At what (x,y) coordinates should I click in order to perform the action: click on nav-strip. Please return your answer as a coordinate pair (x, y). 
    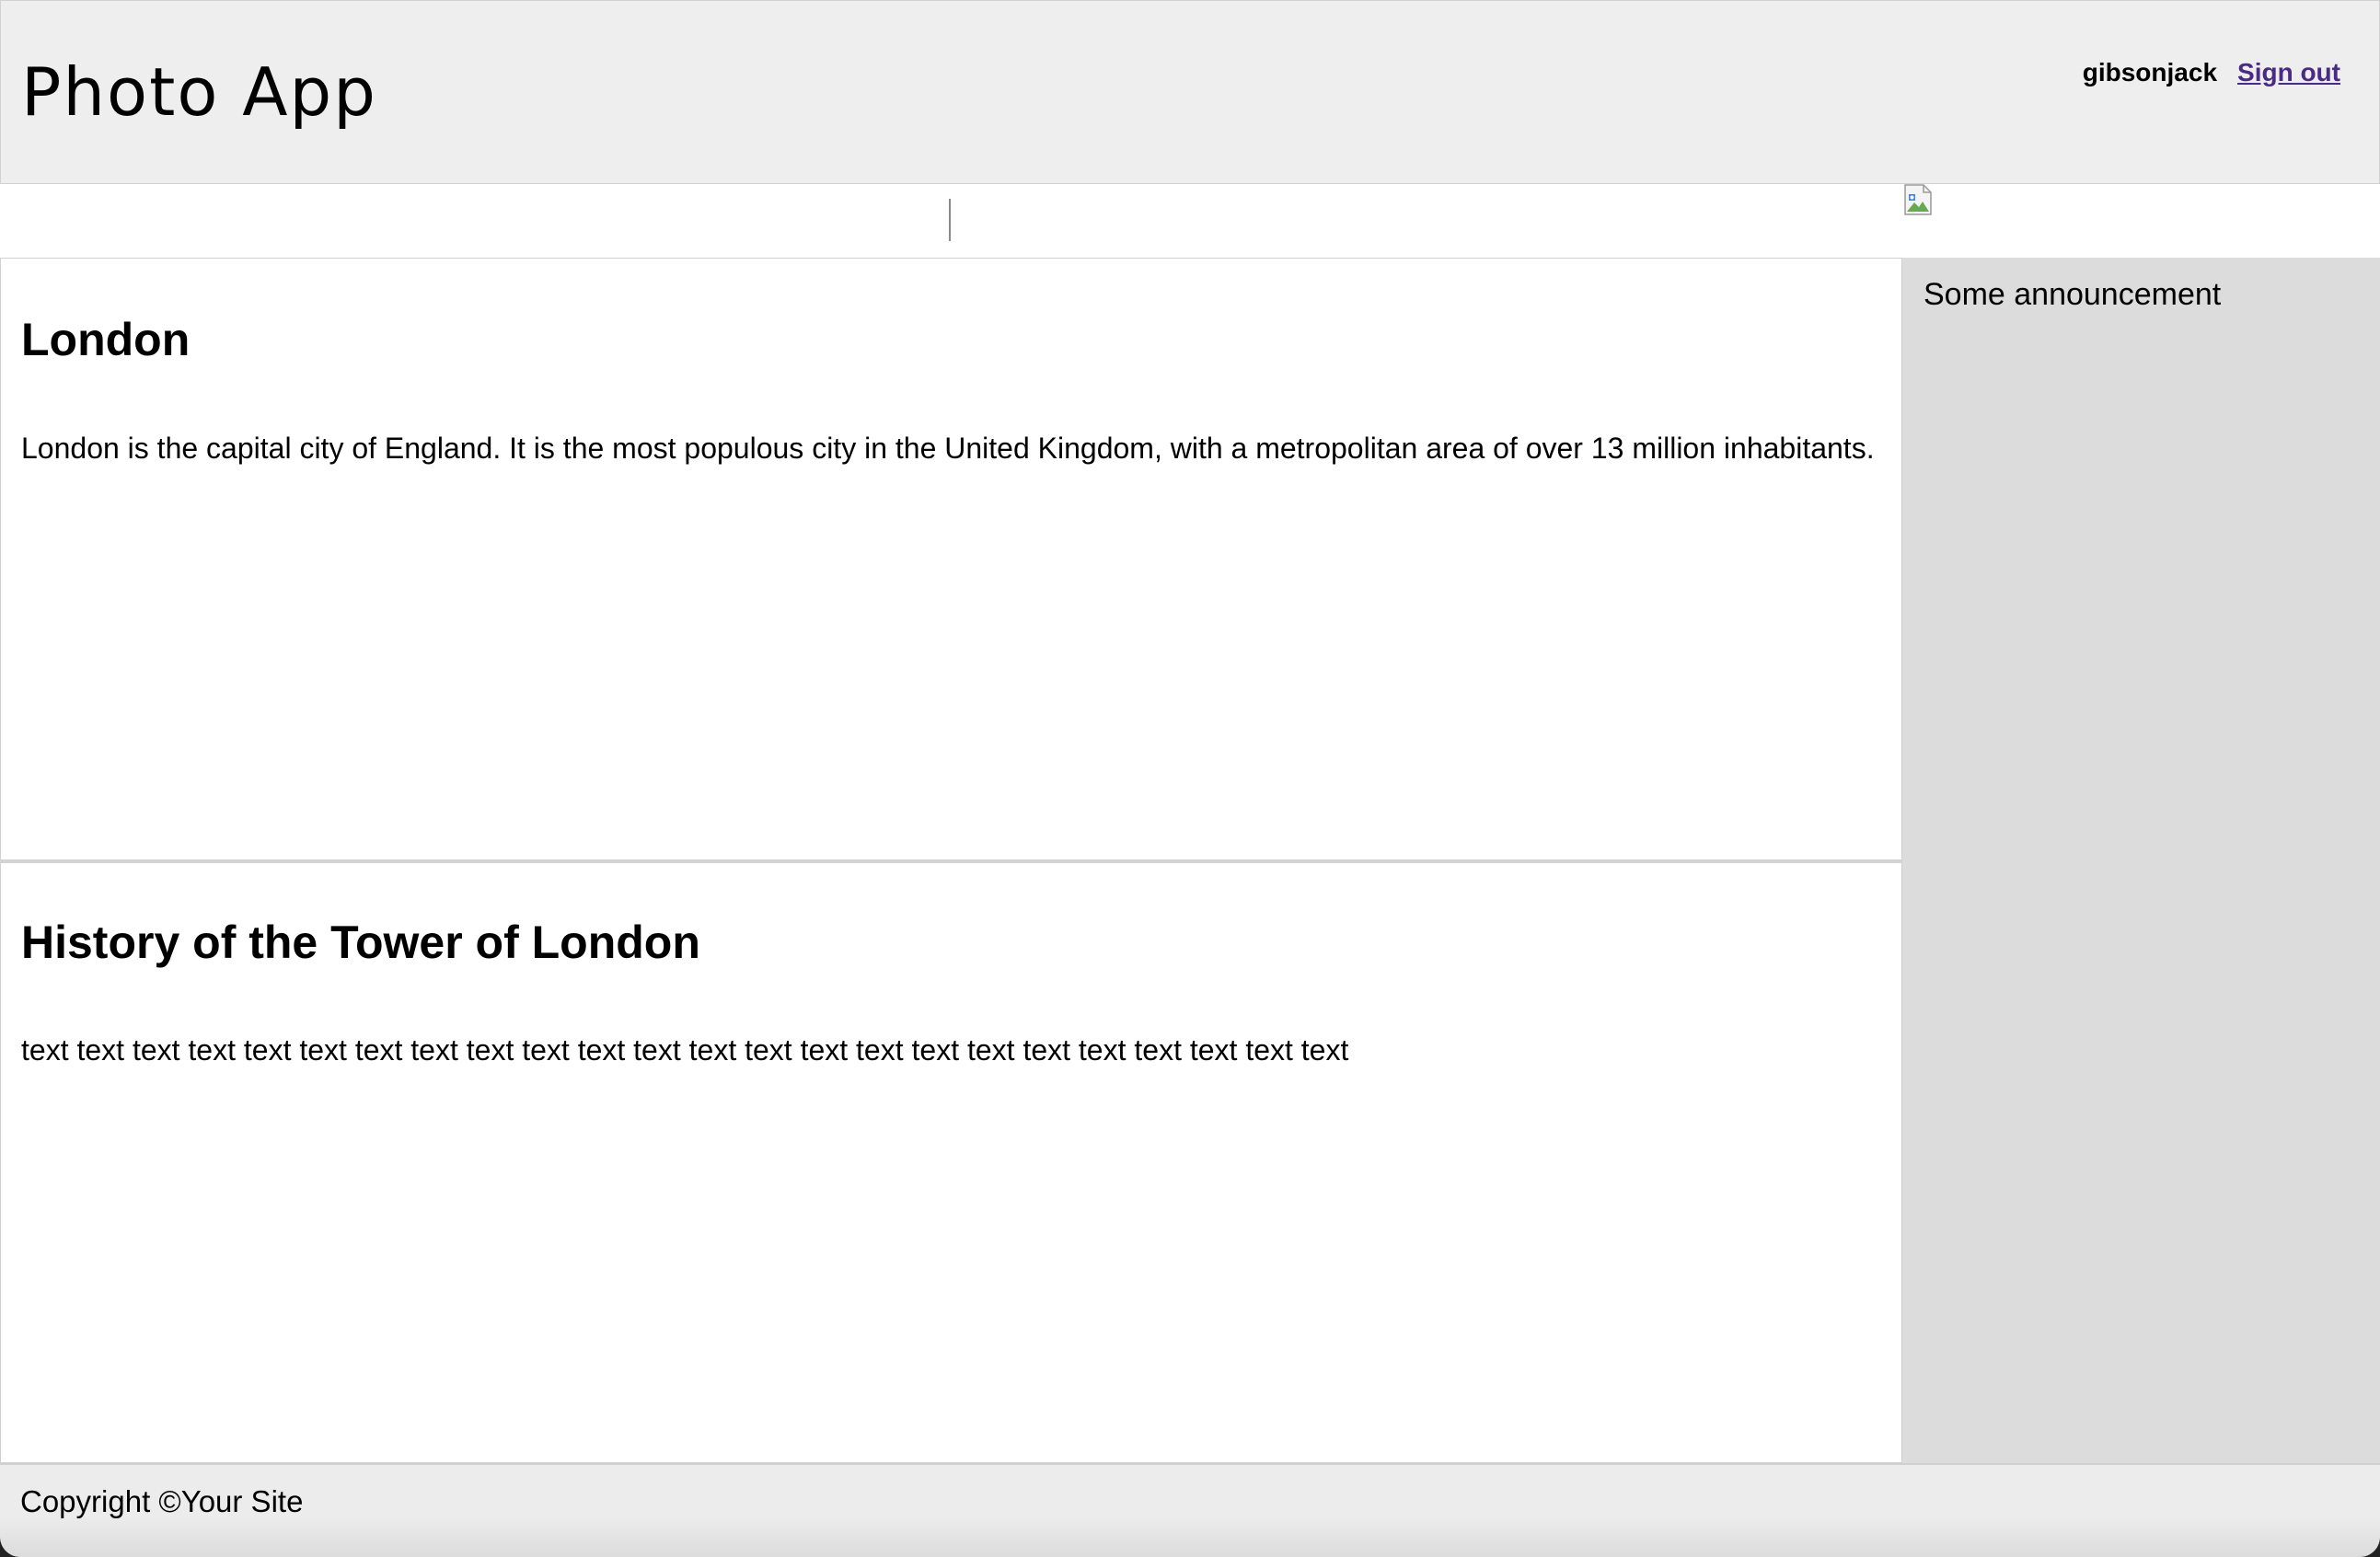
    Looking at the image, I should click on (1190, 221).